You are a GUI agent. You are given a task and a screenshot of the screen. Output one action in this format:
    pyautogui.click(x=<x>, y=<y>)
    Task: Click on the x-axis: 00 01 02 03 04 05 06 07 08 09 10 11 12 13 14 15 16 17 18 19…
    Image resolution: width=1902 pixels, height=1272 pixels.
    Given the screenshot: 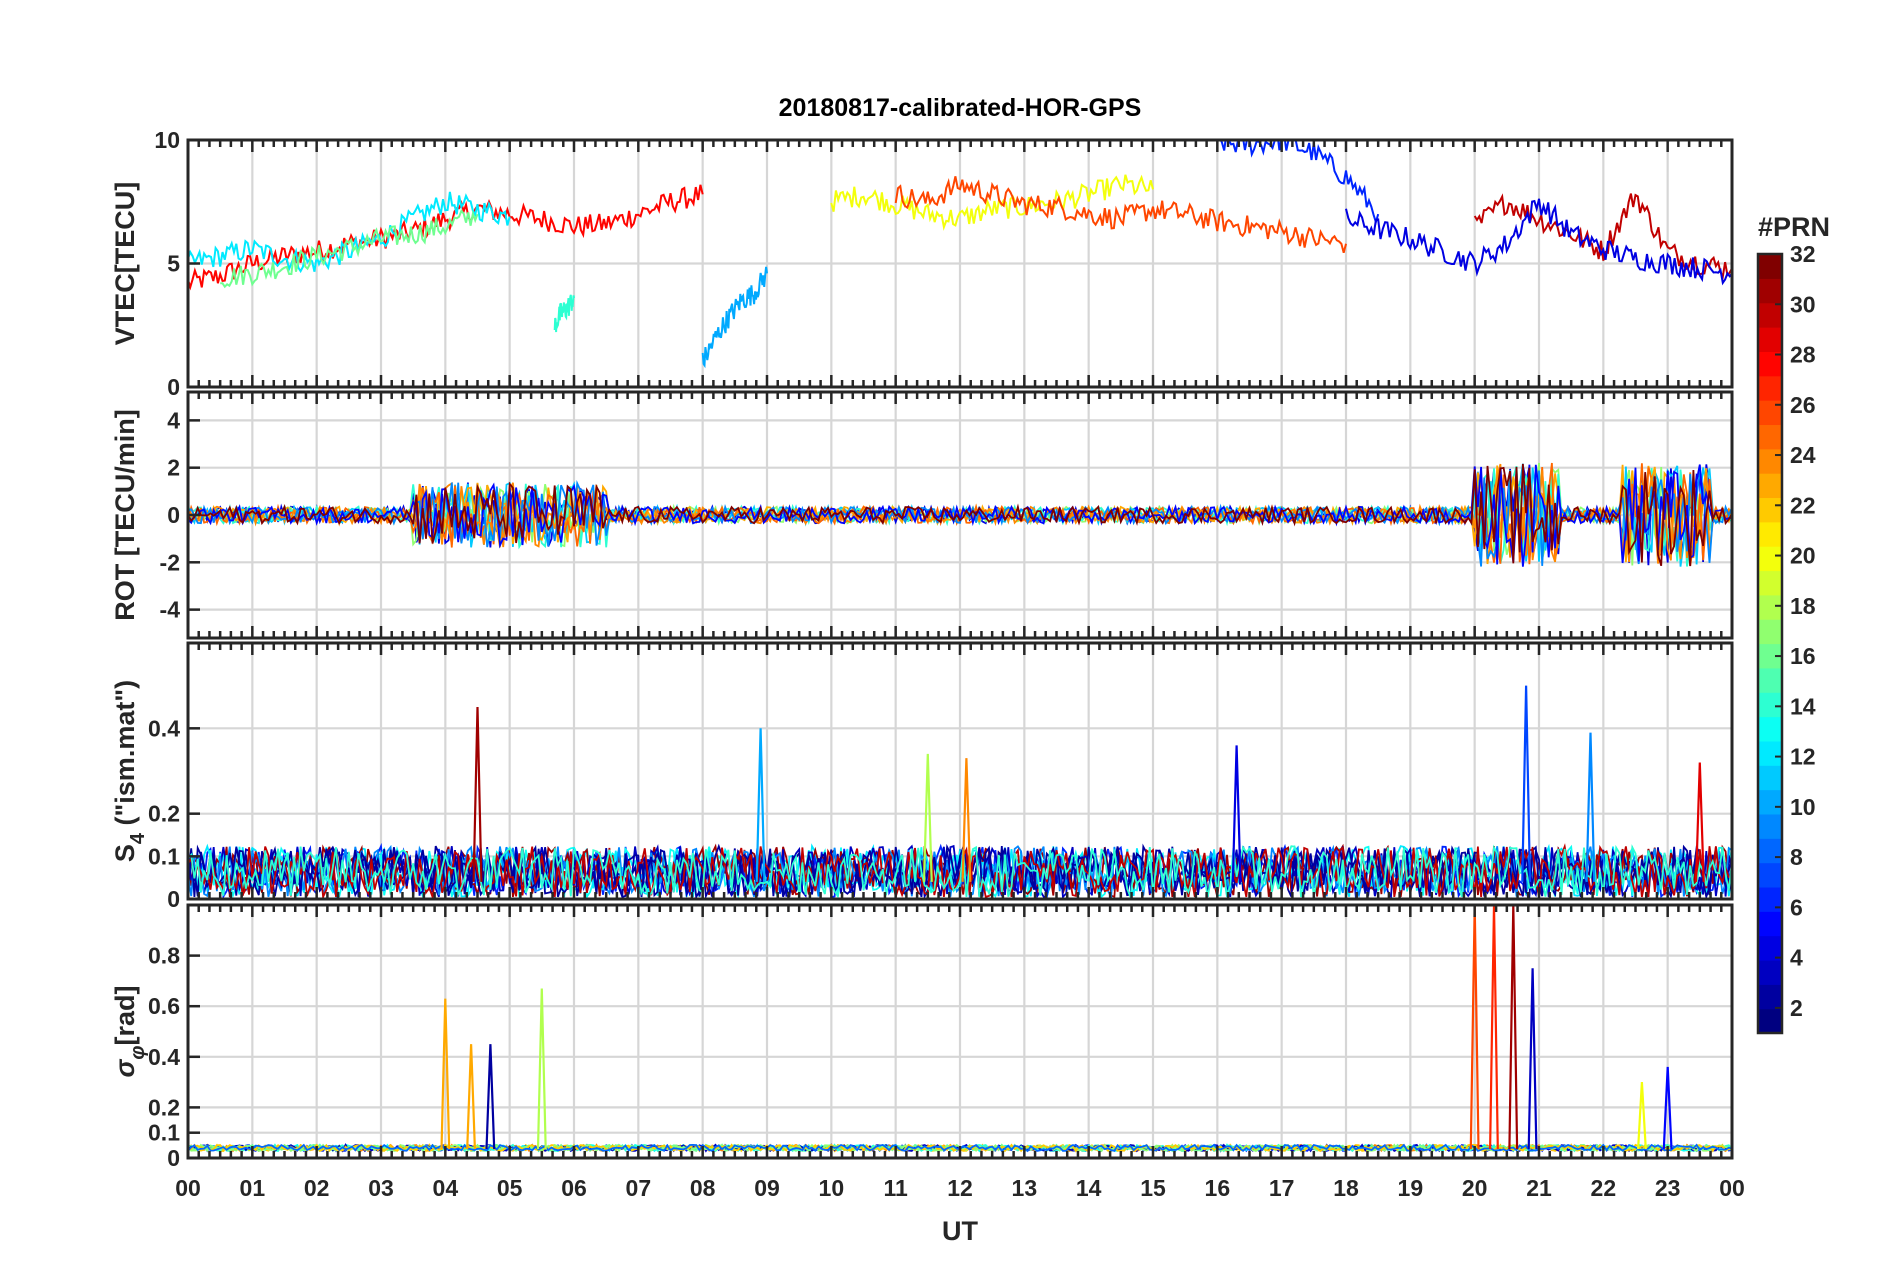 What is the action you would take?
    pyautogui.click(x=960, y=1188)
    